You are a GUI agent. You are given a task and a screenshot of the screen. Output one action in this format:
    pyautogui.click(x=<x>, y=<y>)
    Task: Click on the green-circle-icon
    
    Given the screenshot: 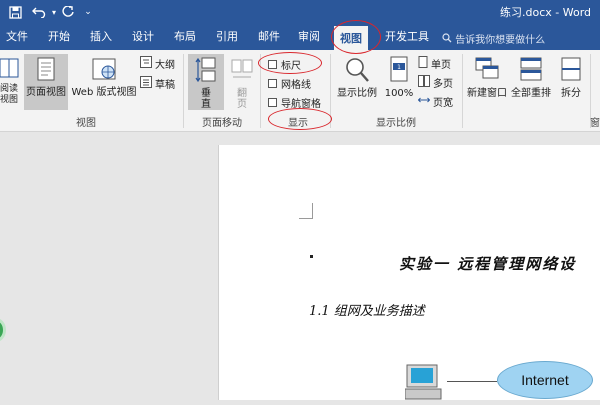 What is the action you would take?
    pyautogui.click(x=3, y=330)
    